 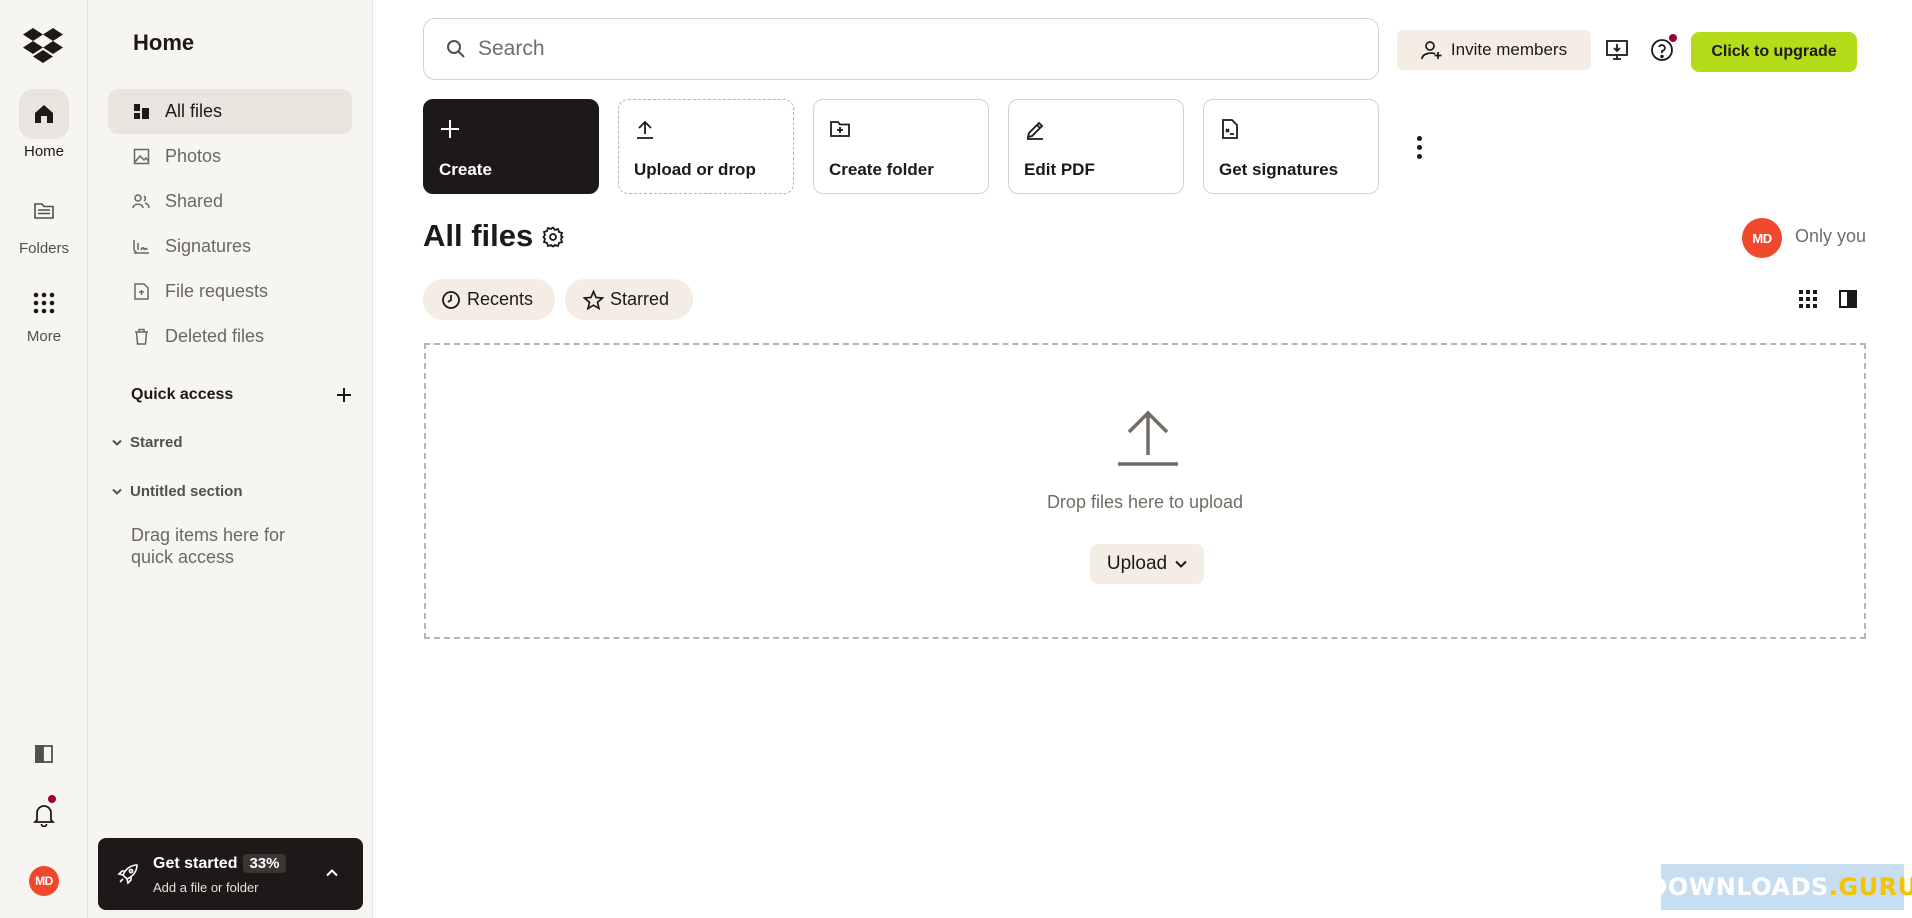 What do you see at coordinates (44, 114) in the screenshot?
I see `home-icon` at bounding box center [44, 114].